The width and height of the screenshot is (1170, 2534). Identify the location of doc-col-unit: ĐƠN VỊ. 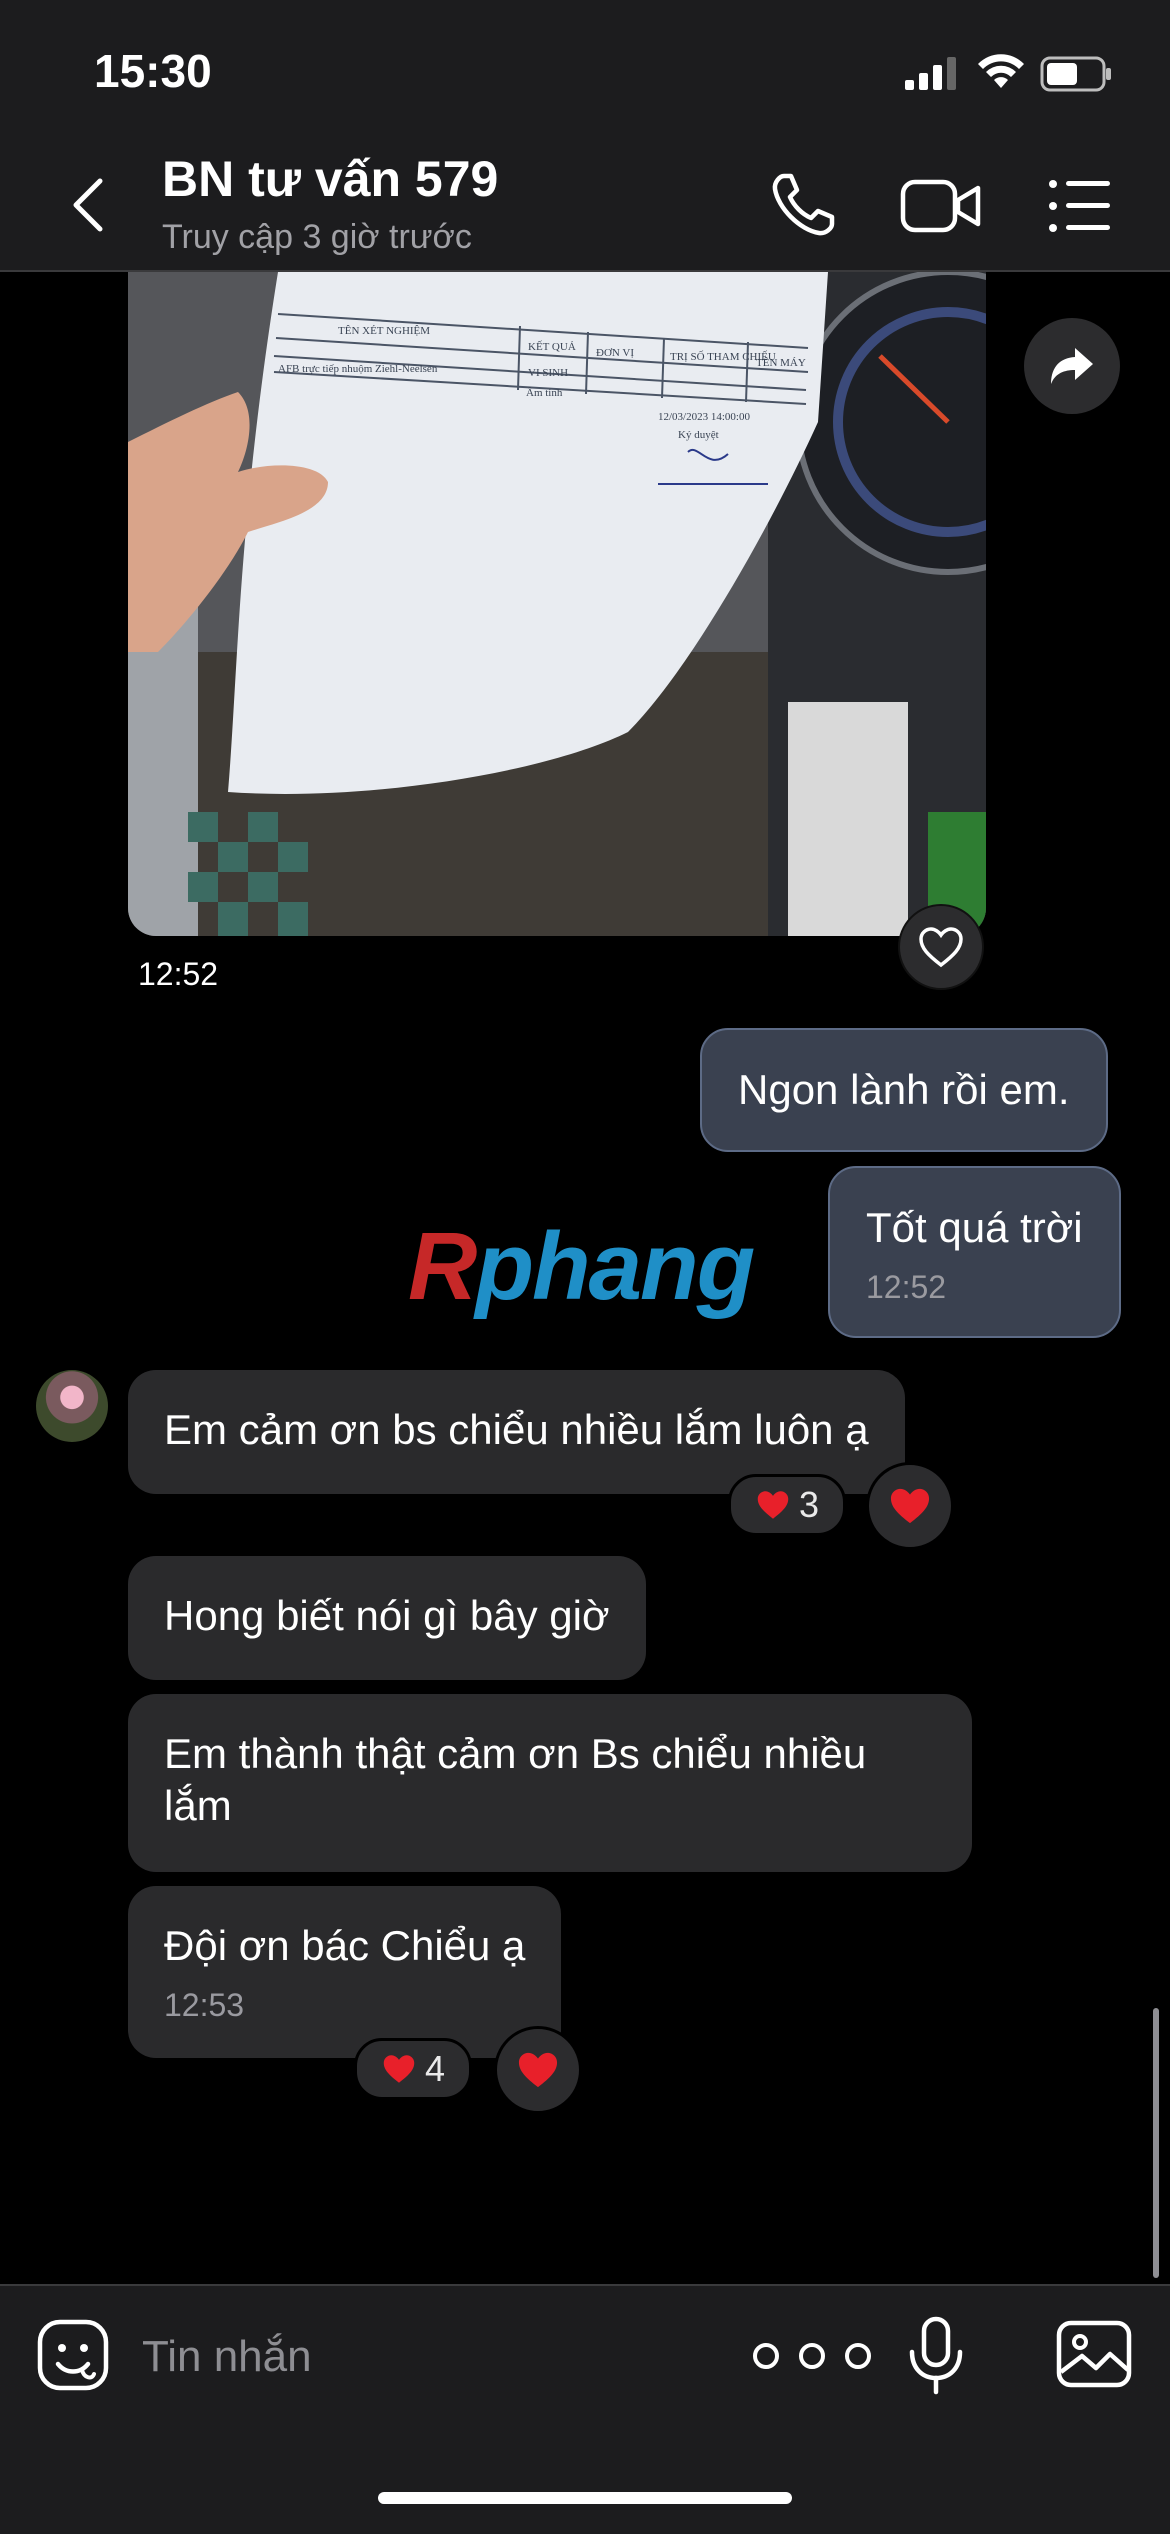
(615, 353).